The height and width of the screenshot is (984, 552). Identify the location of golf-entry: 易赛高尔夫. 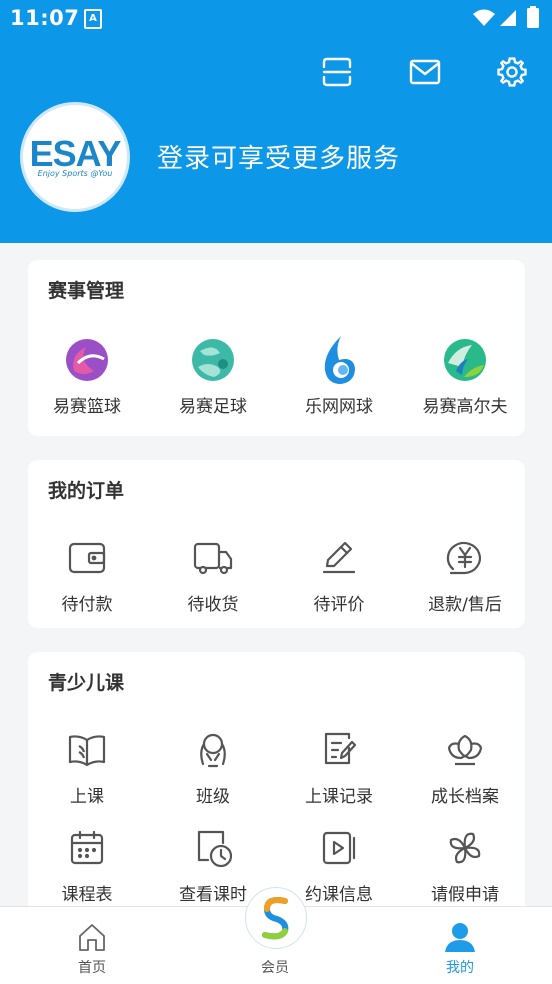
(465, 376).